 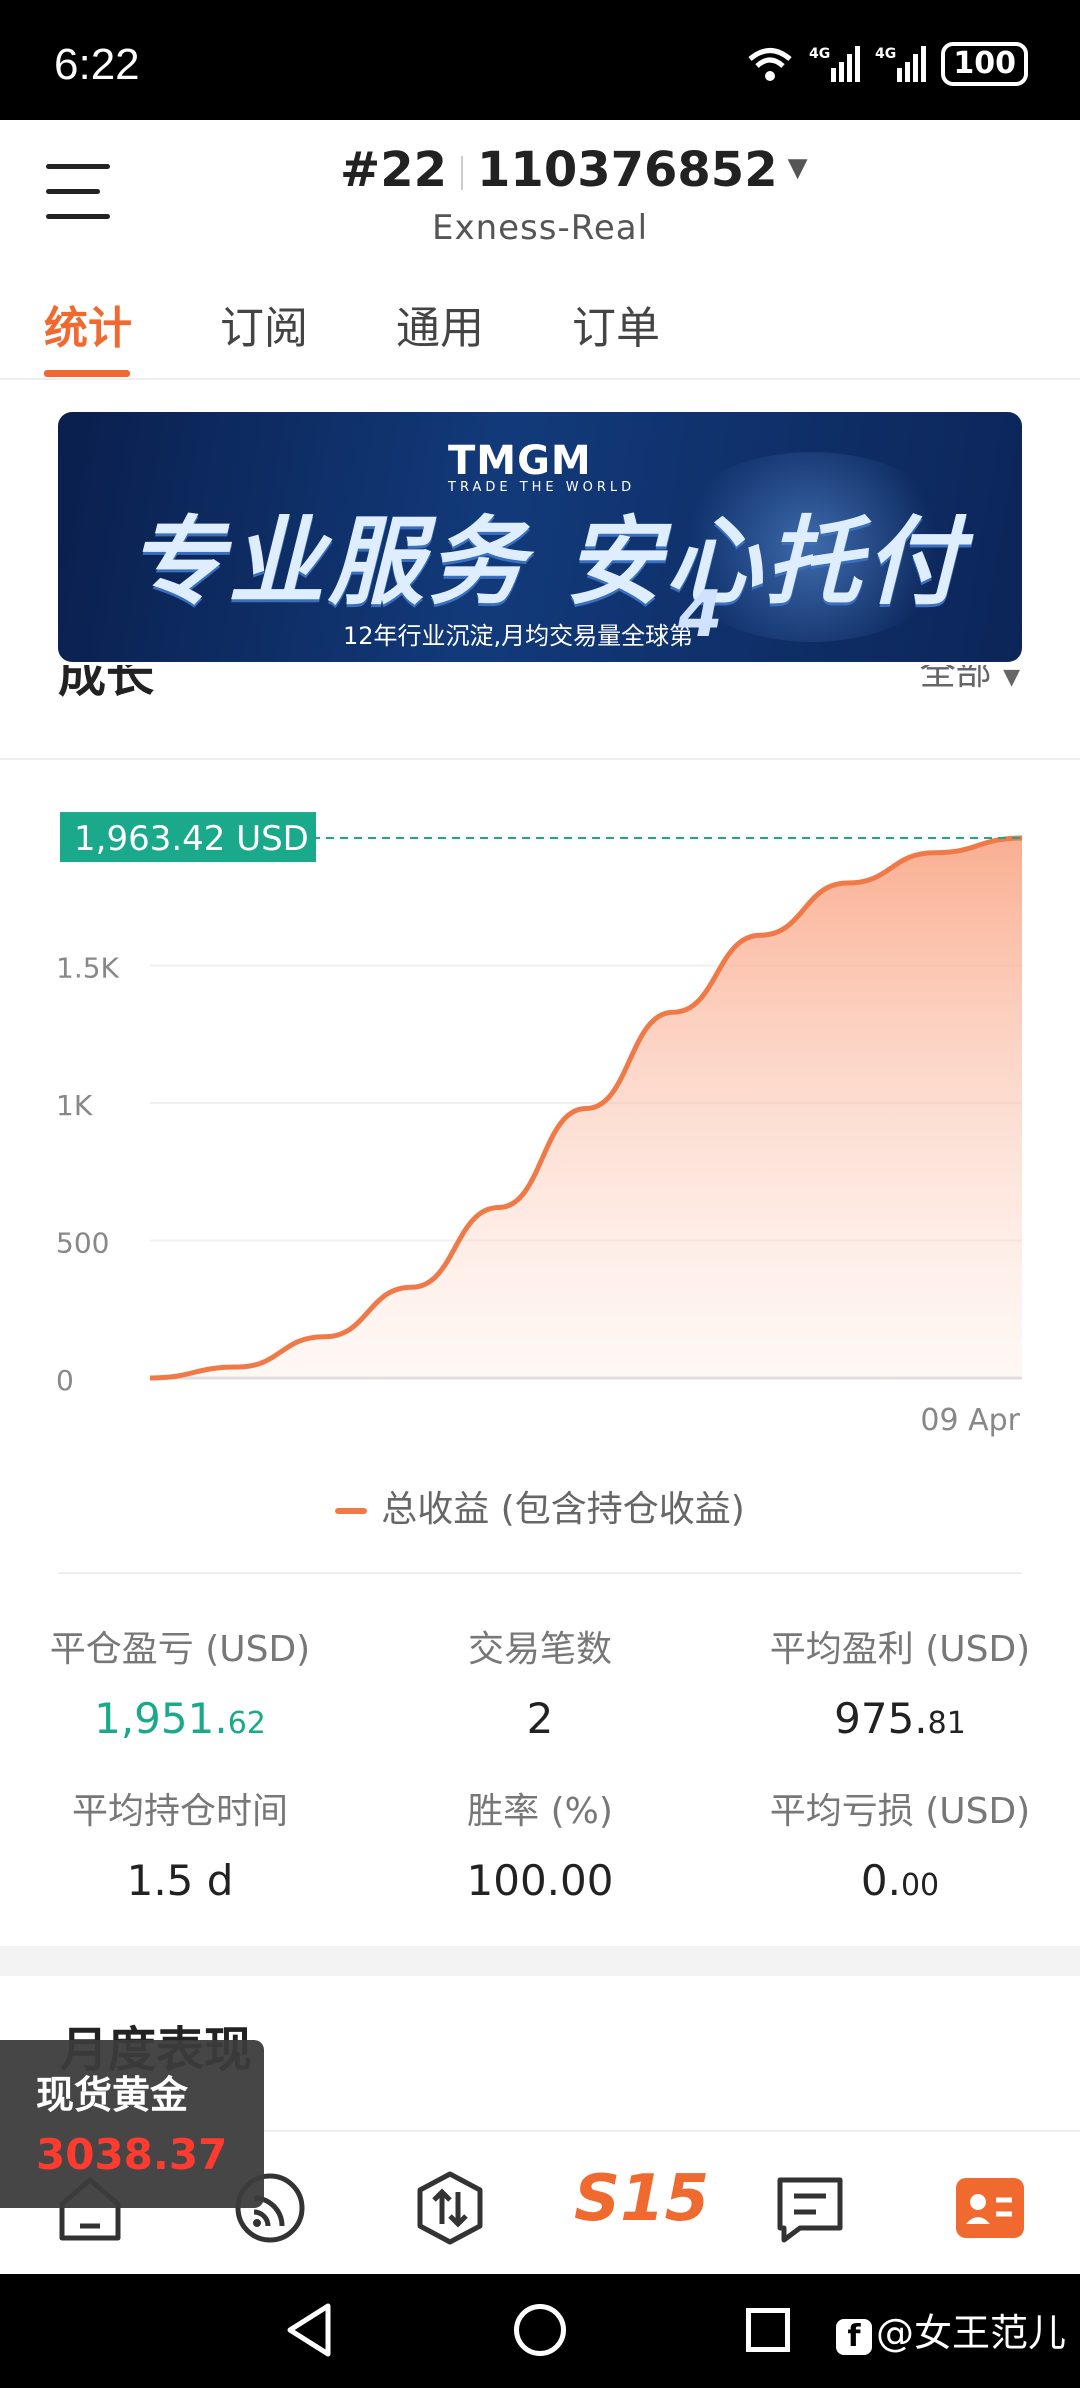 I want to click on gold-name: 现货黄金, so click(x=112, y=2095).